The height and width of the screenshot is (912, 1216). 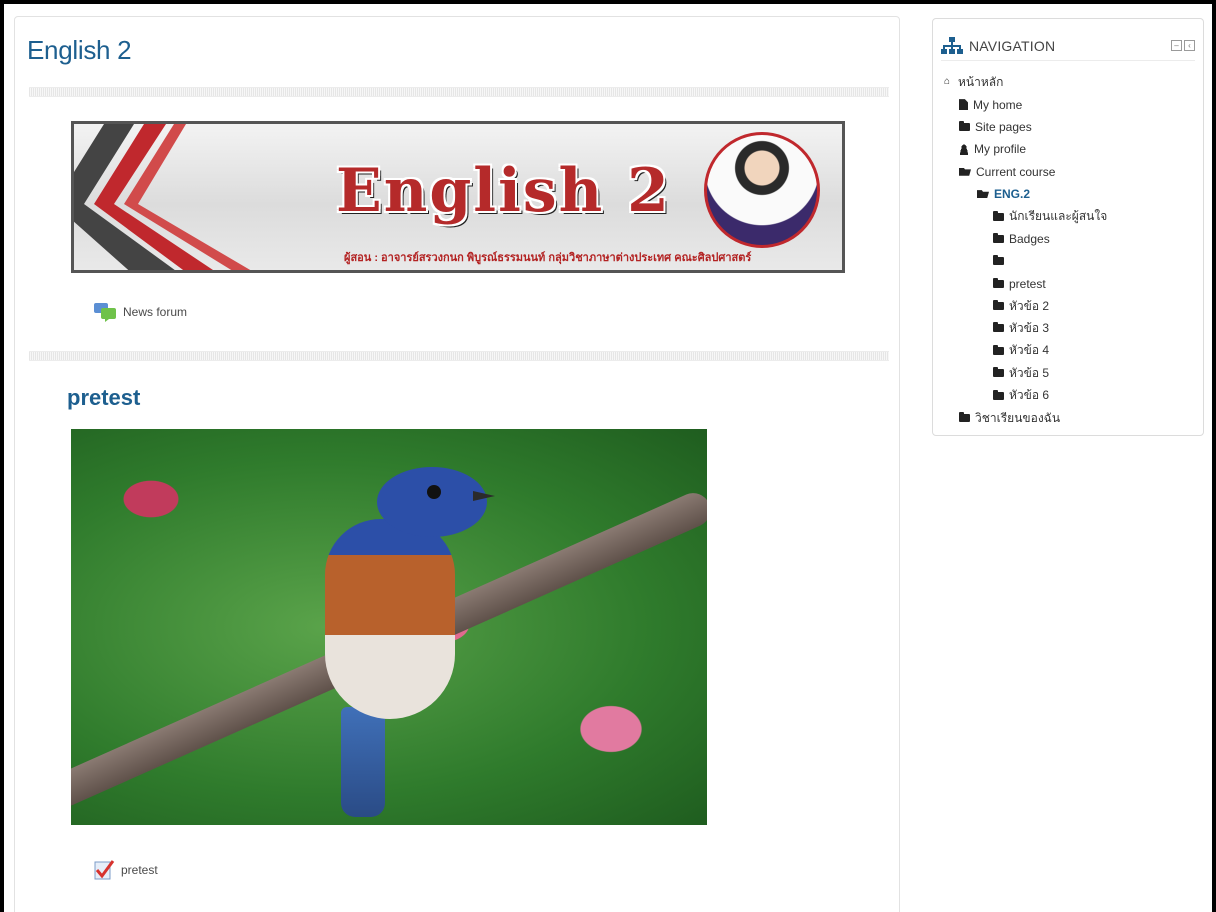 I want to click on section-title-pretest: pretest, so click(x=104, y=397).